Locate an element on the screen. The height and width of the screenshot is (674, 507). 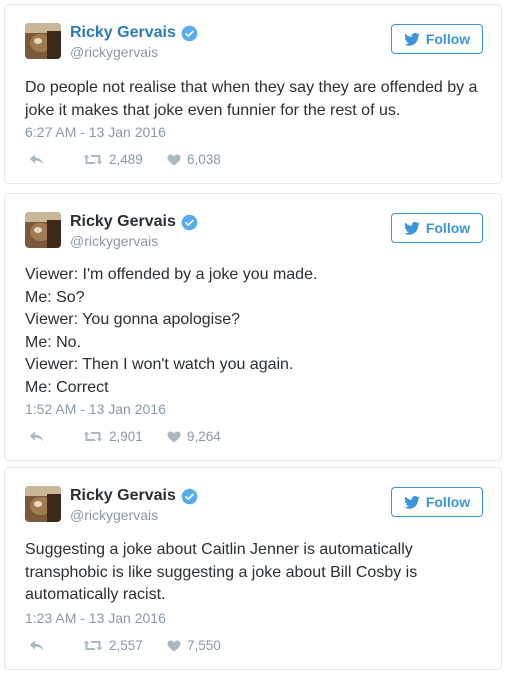
tweet-actions: 2,489 6,038 is located at coordinates (125, 159).